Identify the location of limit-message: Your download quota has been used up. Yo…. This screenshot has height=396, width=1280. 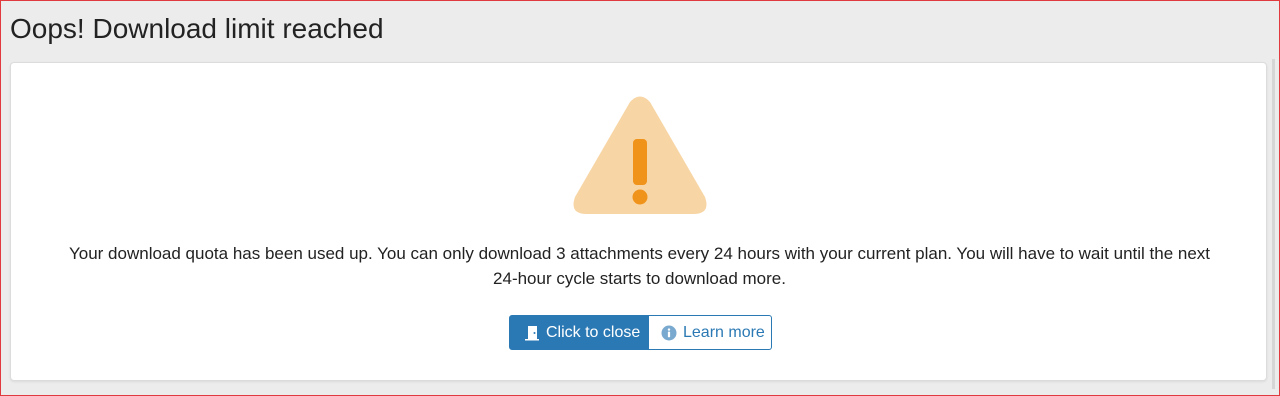
(639, 266).